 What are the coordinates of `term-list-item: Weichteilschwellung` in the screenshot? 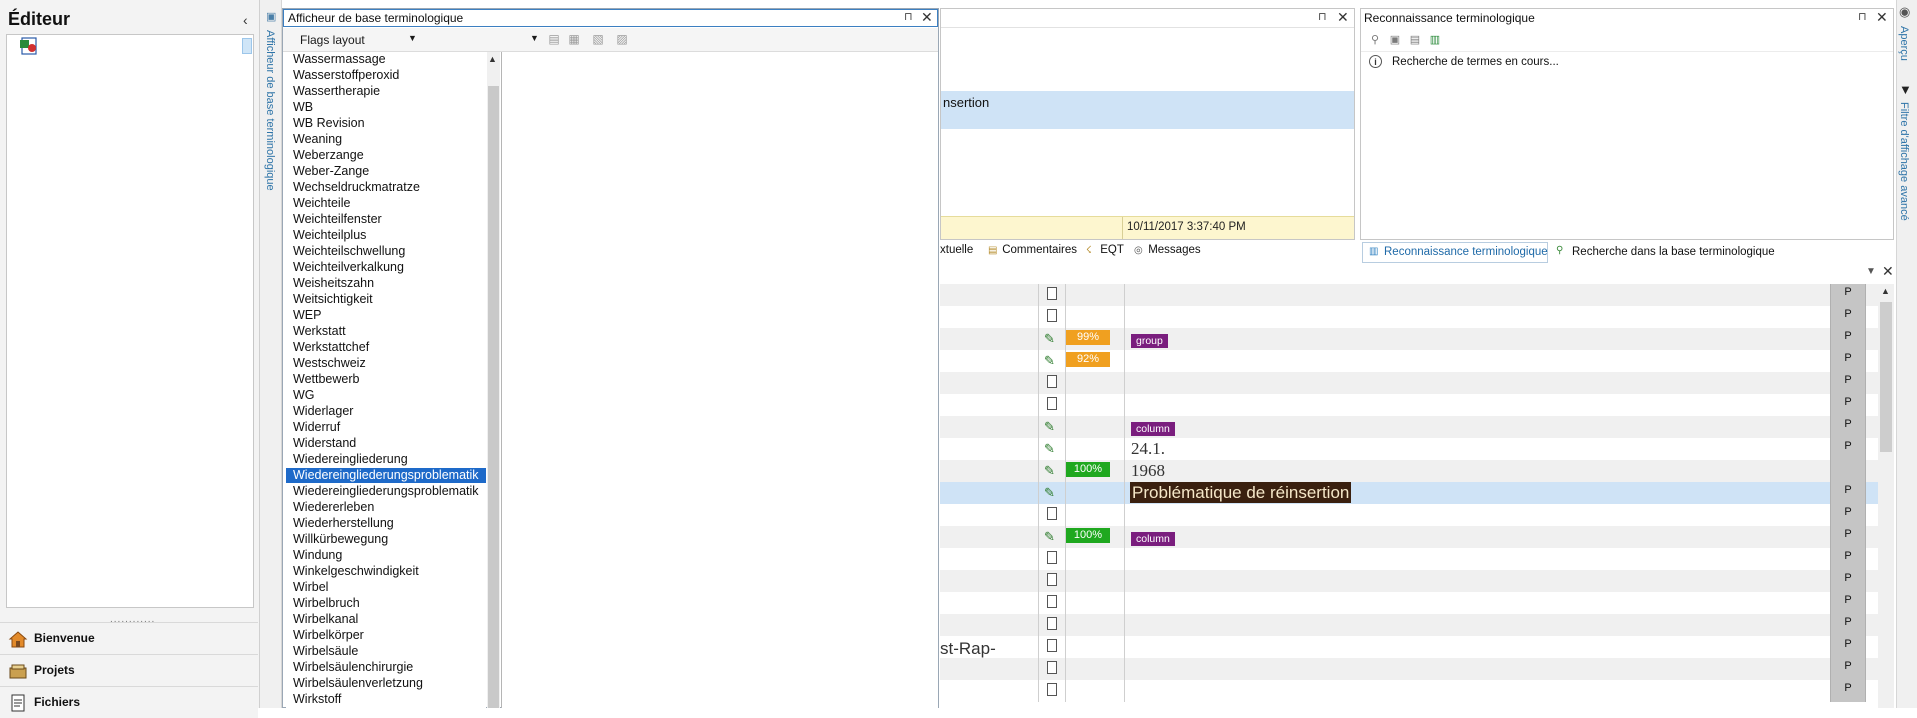 It's located at (345, 251).